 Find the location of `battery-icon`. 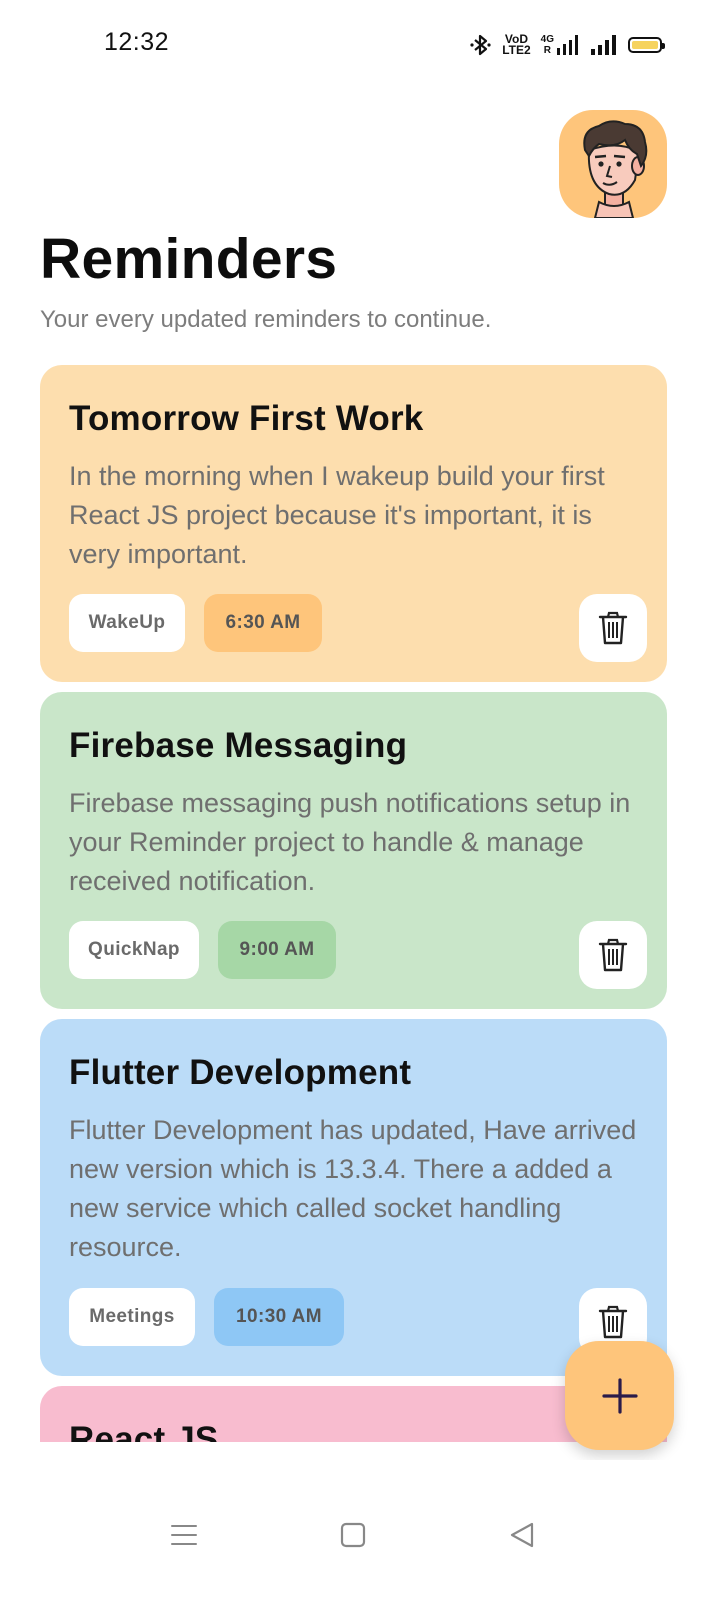

battery-icon is located at coordinates (646, 45).